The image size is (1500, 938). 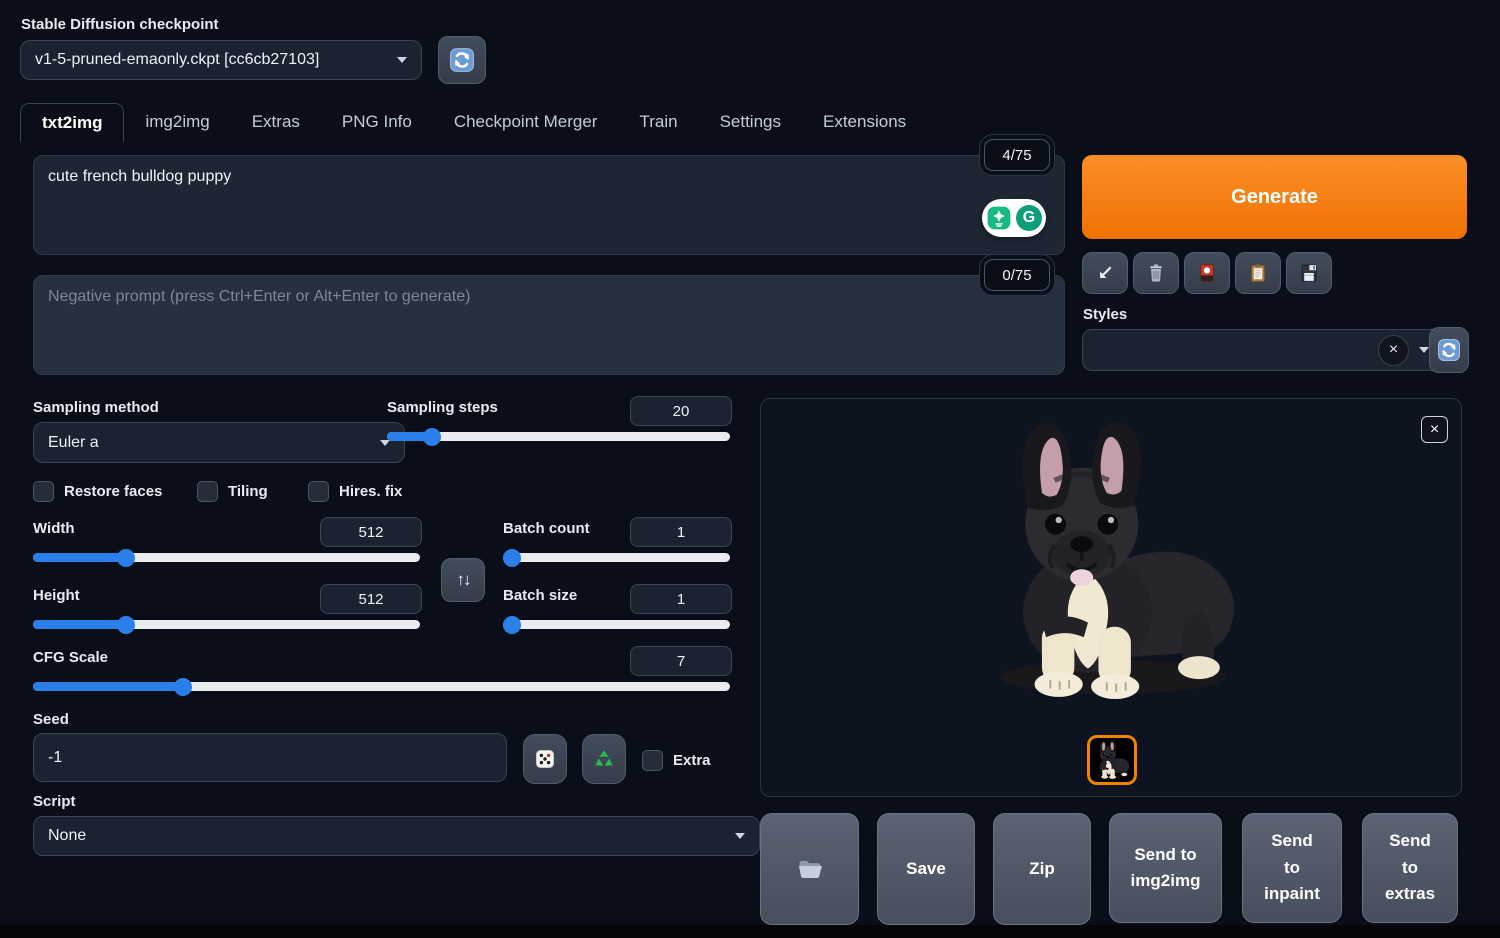 I want to click on negative-prompt-token-counter: 0/75, so click(x=1017, y=275).